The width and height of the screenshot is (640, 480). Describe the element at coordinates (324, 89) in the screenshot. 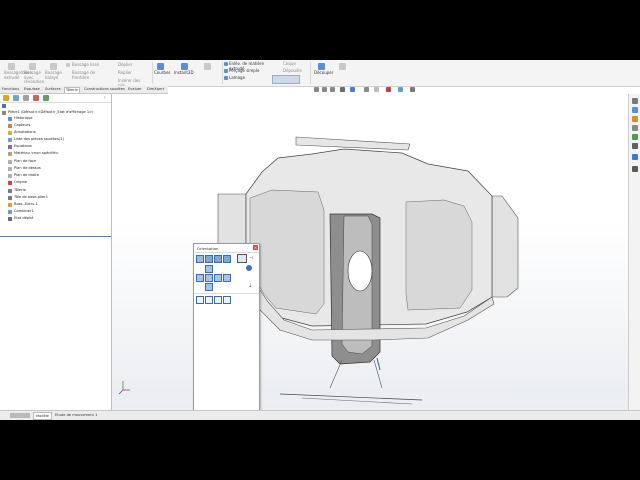

I see `zoom-area-icon` at that location.